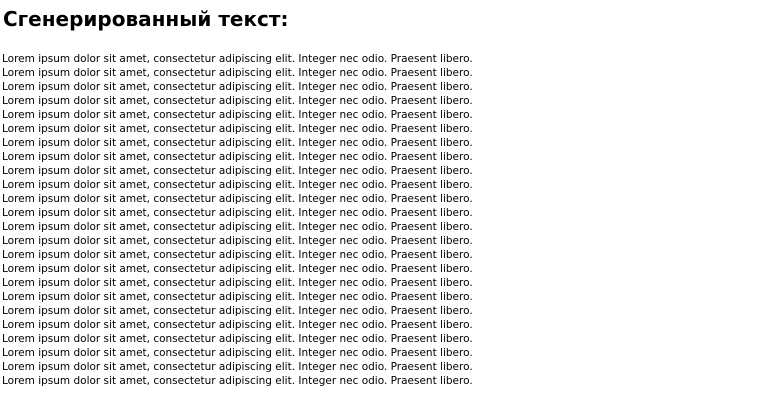 The width and height of the screenshot is (776, 403). I want to click on page-title: Сгенерированный текст:, so click(146, 19).